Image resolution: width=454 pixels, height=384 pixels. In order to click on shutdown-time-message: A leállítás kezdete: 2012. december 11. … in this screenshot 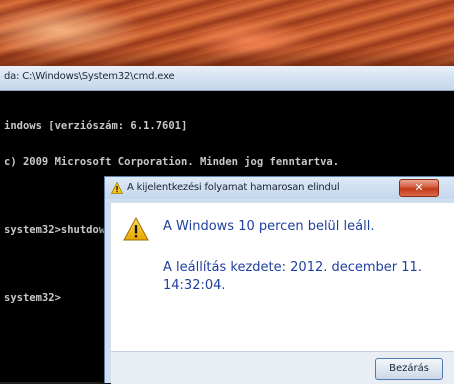, I will do `click(292, 276)`.